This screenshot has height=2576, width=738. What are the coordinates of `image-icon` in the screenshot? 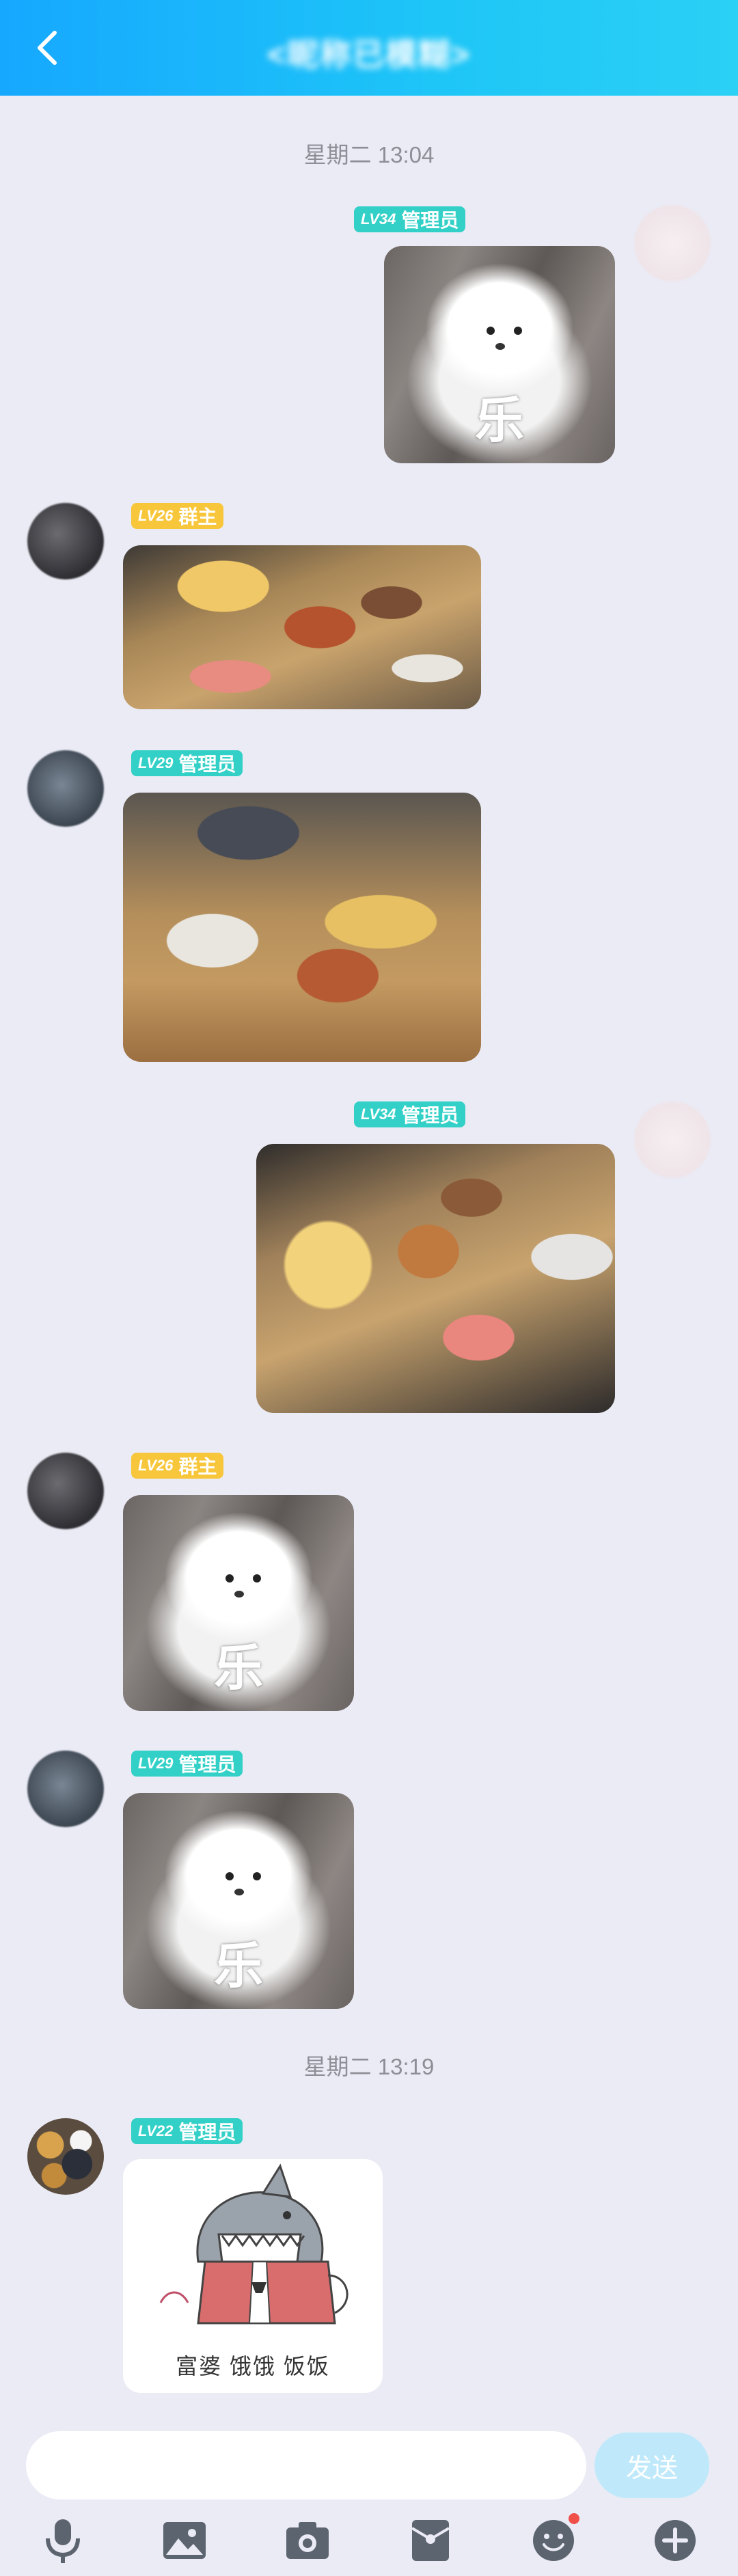 It's located at (184, 2540).